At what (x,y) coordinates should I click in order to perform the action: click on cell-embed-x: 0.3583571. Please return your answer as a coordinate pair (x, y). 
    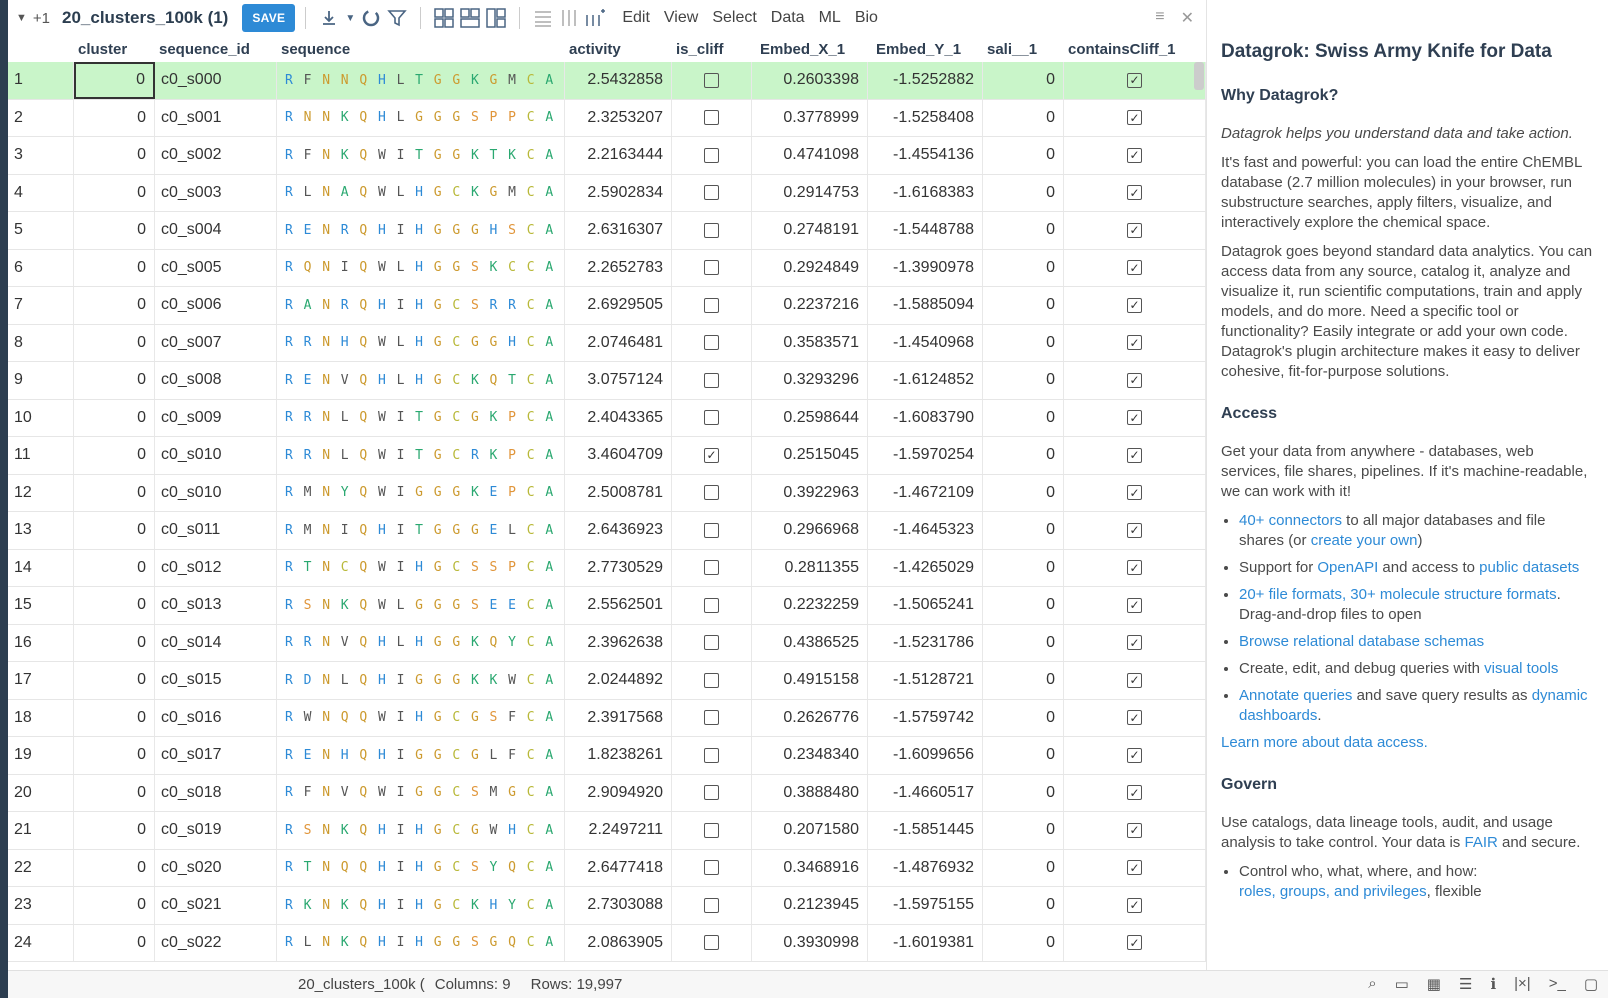
    Looking at the image, I should click on (810, 342).